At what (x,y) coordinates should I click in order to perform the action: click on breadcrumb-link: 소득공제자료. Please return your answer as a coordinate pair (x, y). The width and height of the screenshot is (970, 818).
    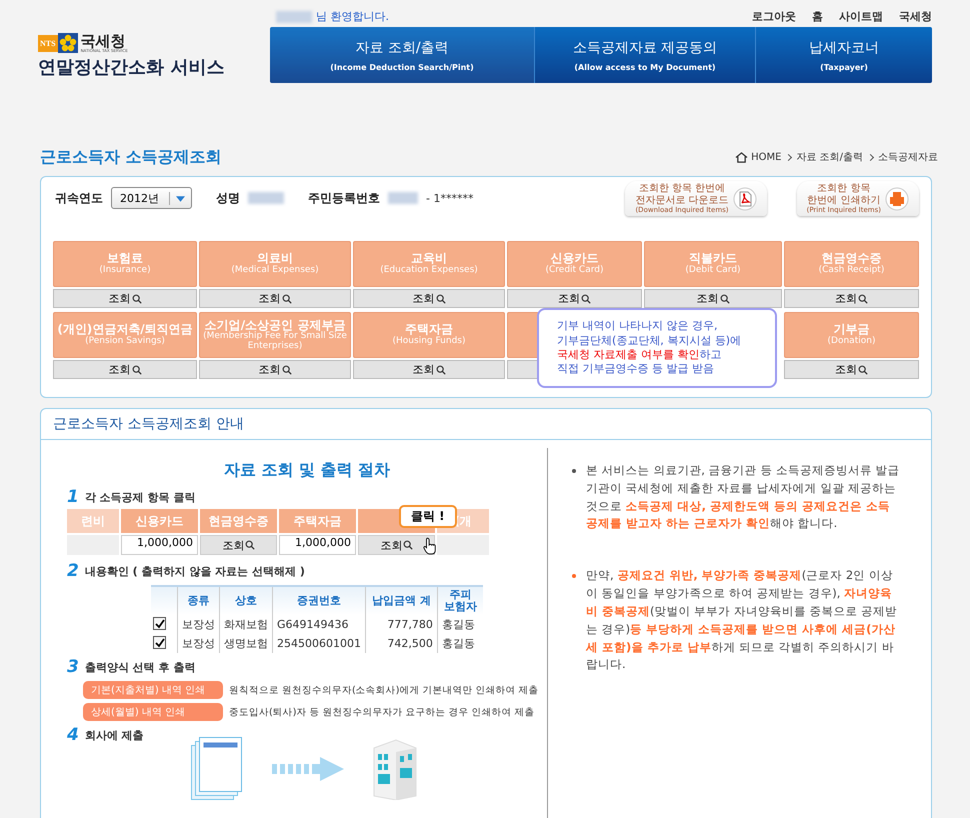
    Looking at the image, I should click on (908, 157).